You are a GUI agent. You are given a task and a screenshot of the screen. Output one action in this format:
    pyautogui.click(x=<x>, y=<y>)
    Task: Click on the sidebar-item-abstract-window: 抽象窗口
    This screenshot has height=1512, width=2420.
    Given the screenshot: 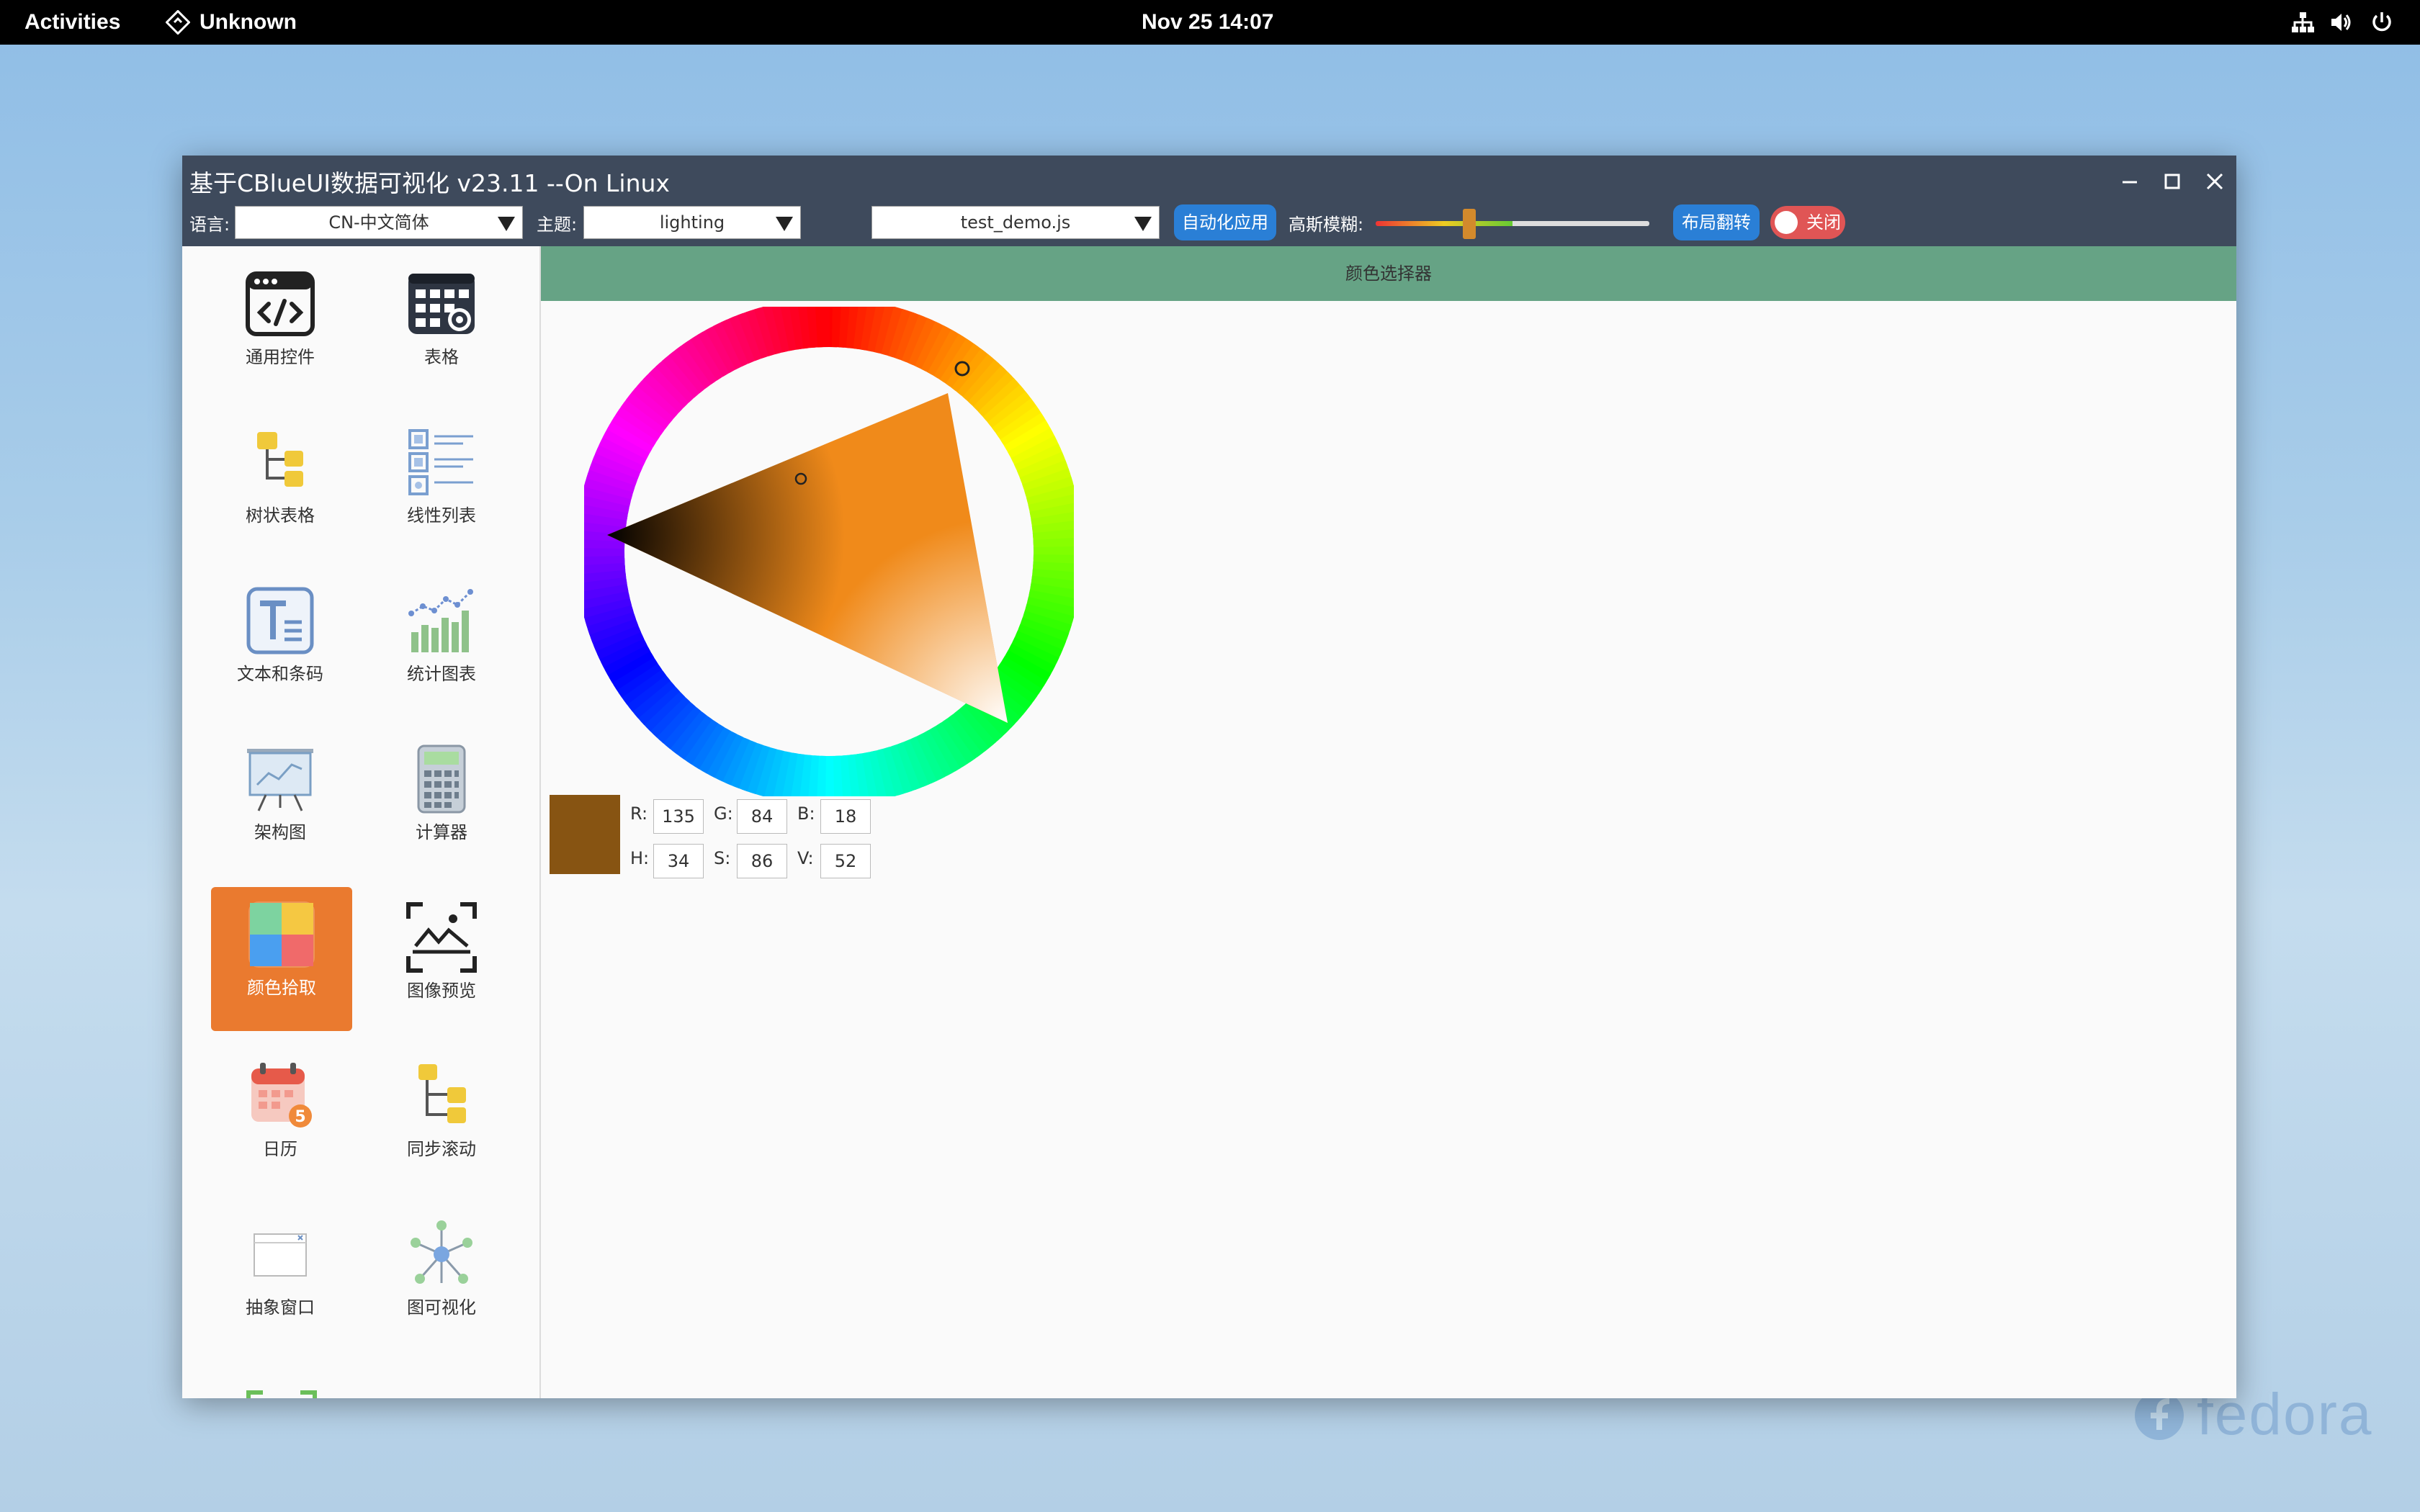 What is the action you would take?
    pyautogui.click(x=280, y=1279)
    